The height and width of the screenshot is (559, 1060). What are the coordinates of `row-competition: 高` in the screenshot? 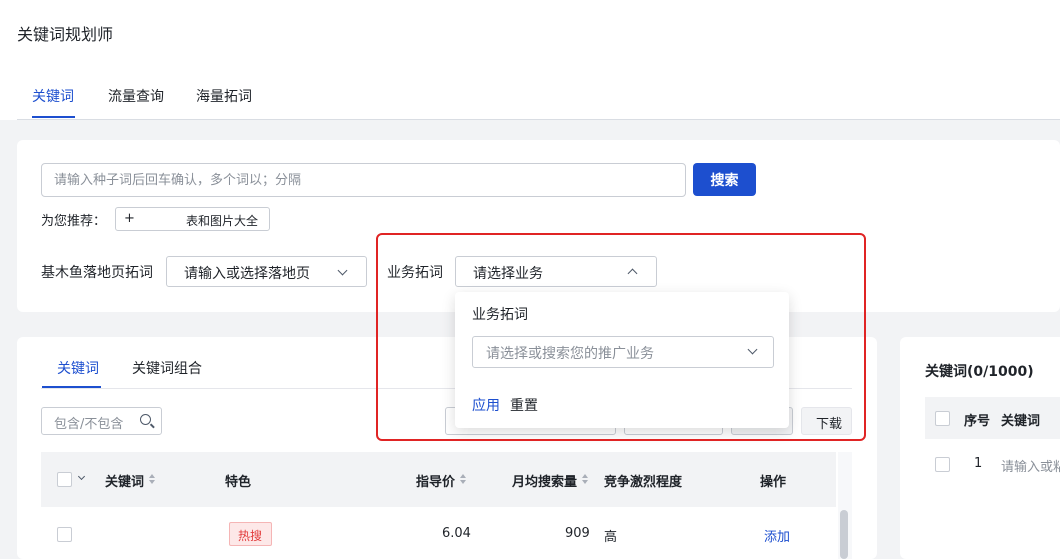 It's located at (611, 537).